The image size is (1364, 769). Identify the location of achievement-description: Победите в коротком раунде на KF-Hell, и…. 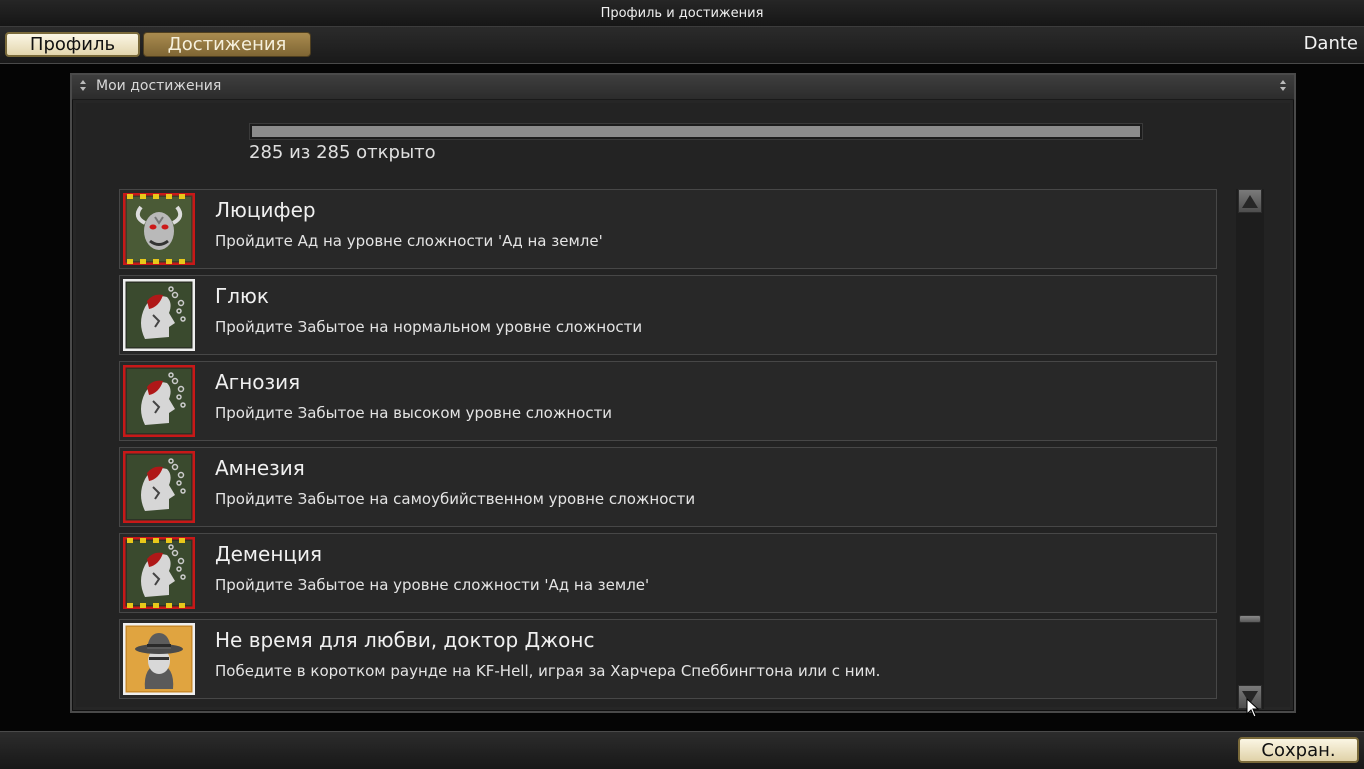
(548, 671).